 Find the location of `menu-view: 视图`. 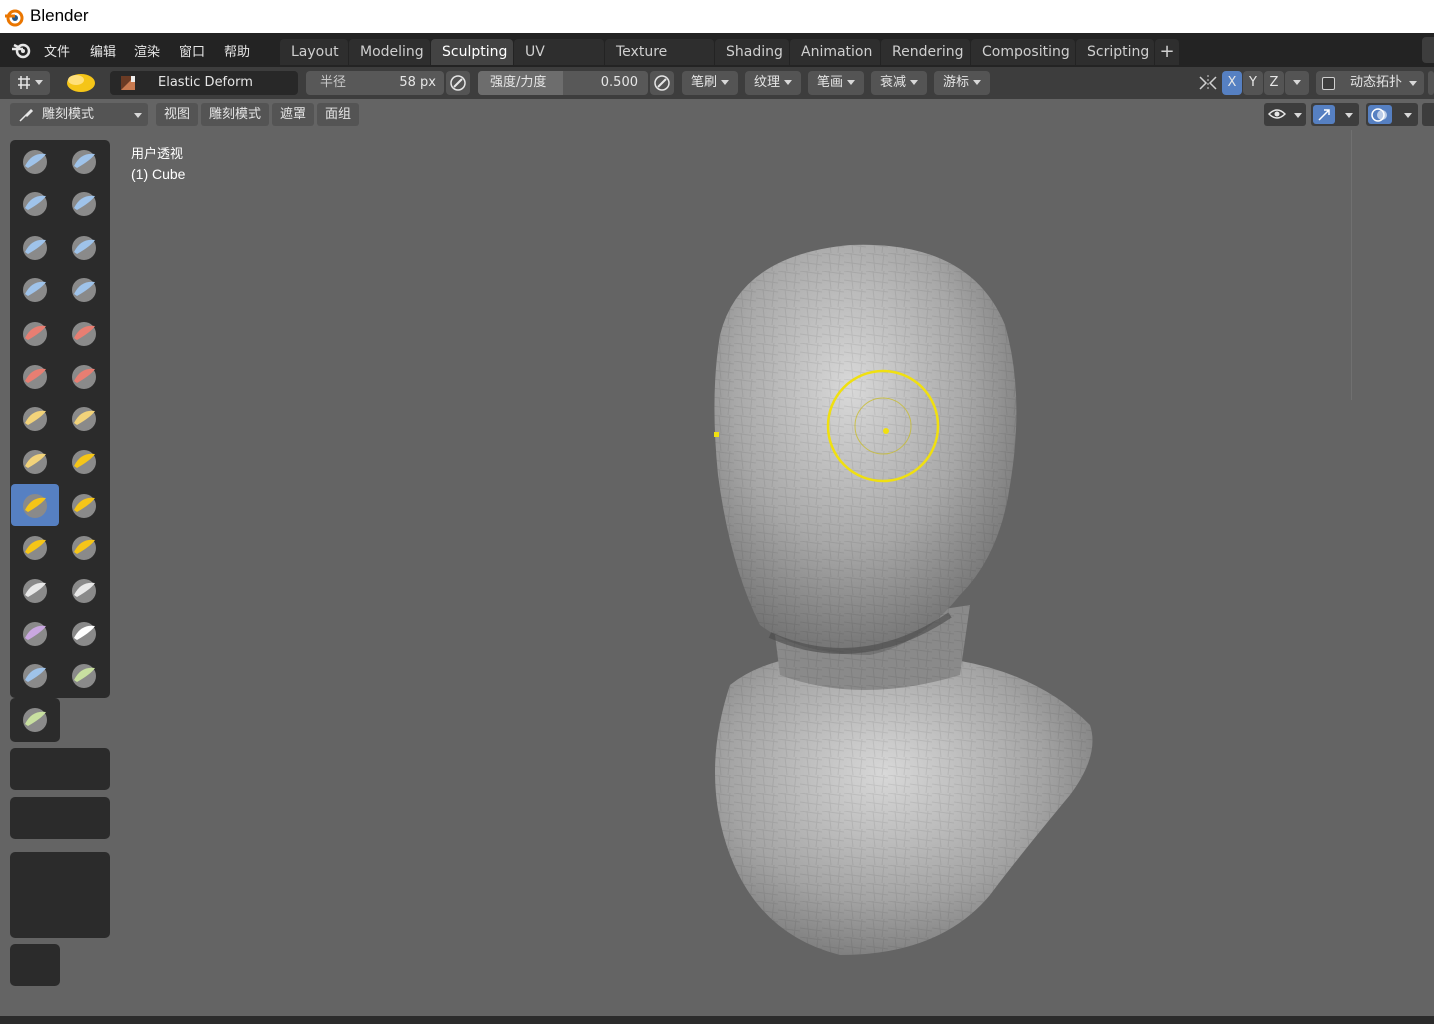

menu-view: 视图 is located at coordinates (177, 114).